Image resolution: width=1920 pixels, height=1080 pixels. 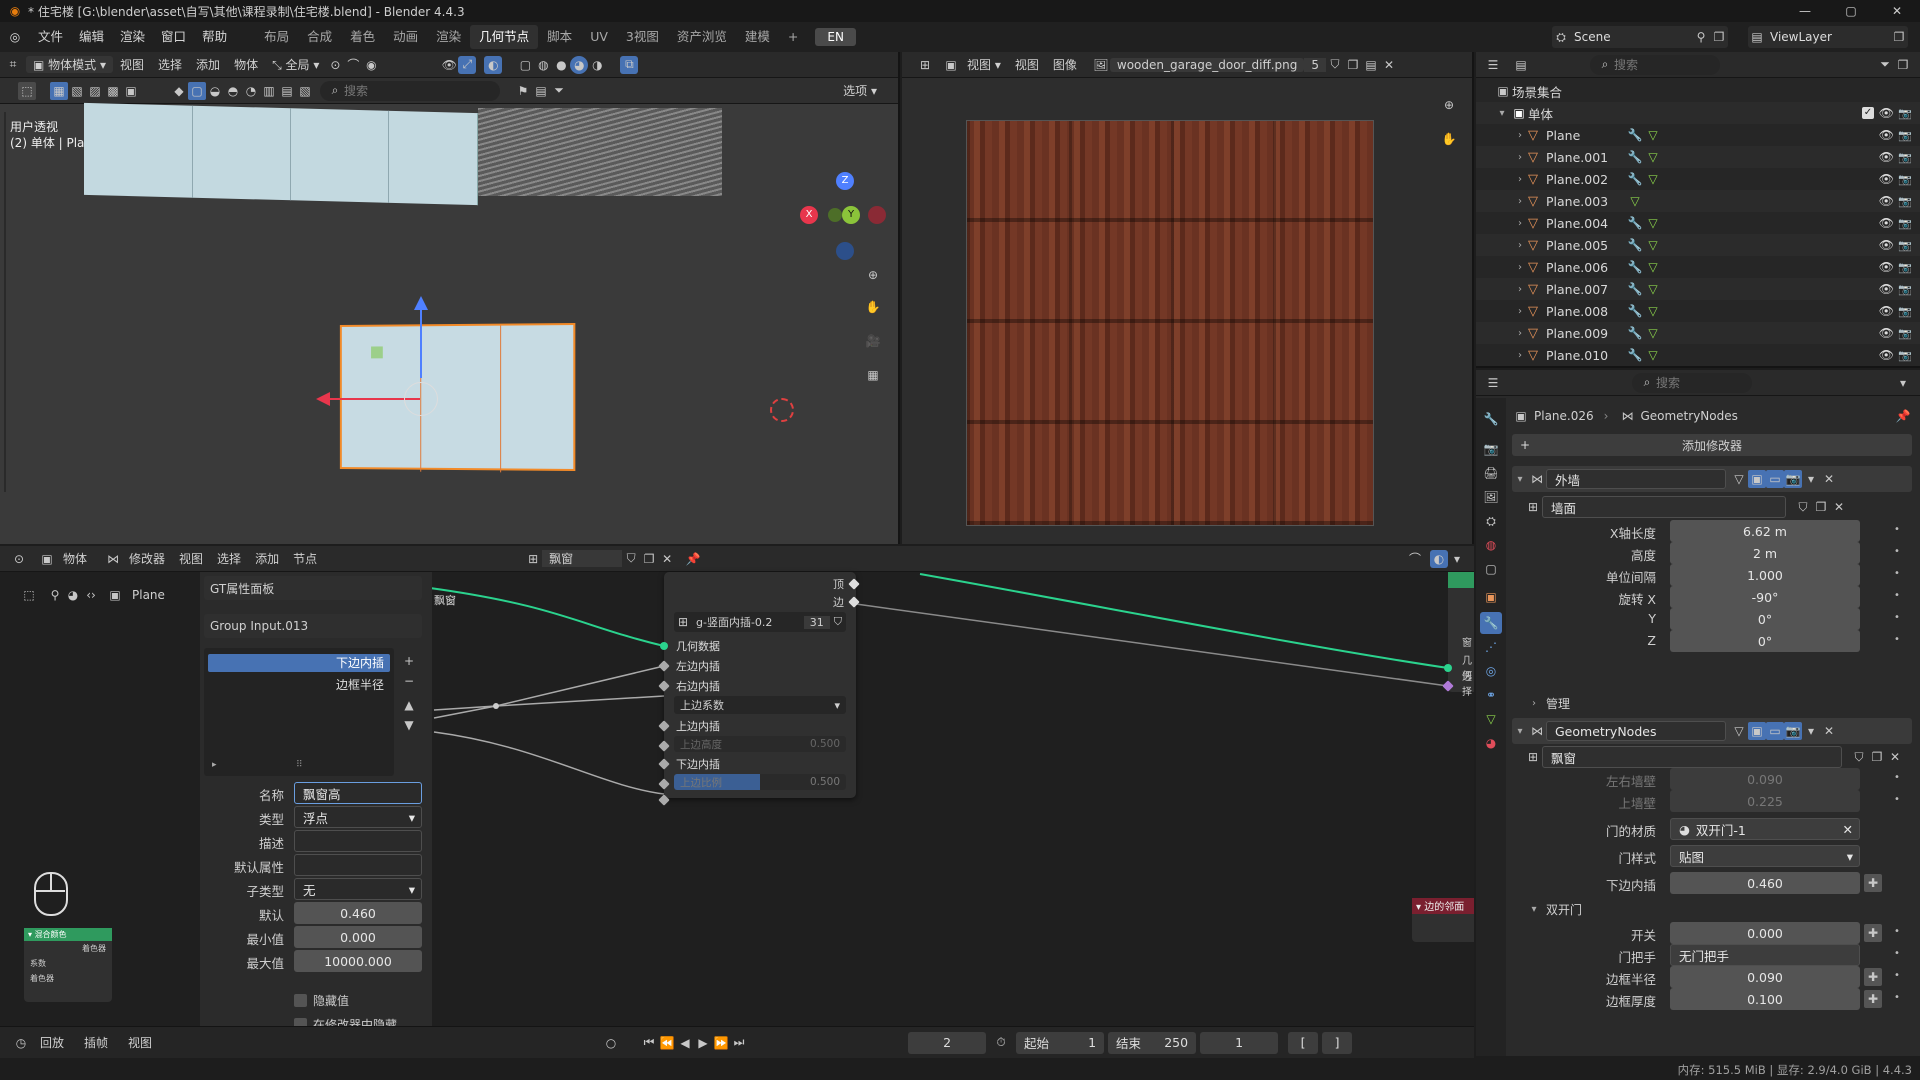 I want to click on tab-geometry-nodes: 几何节点, so click(x=504, y=37).